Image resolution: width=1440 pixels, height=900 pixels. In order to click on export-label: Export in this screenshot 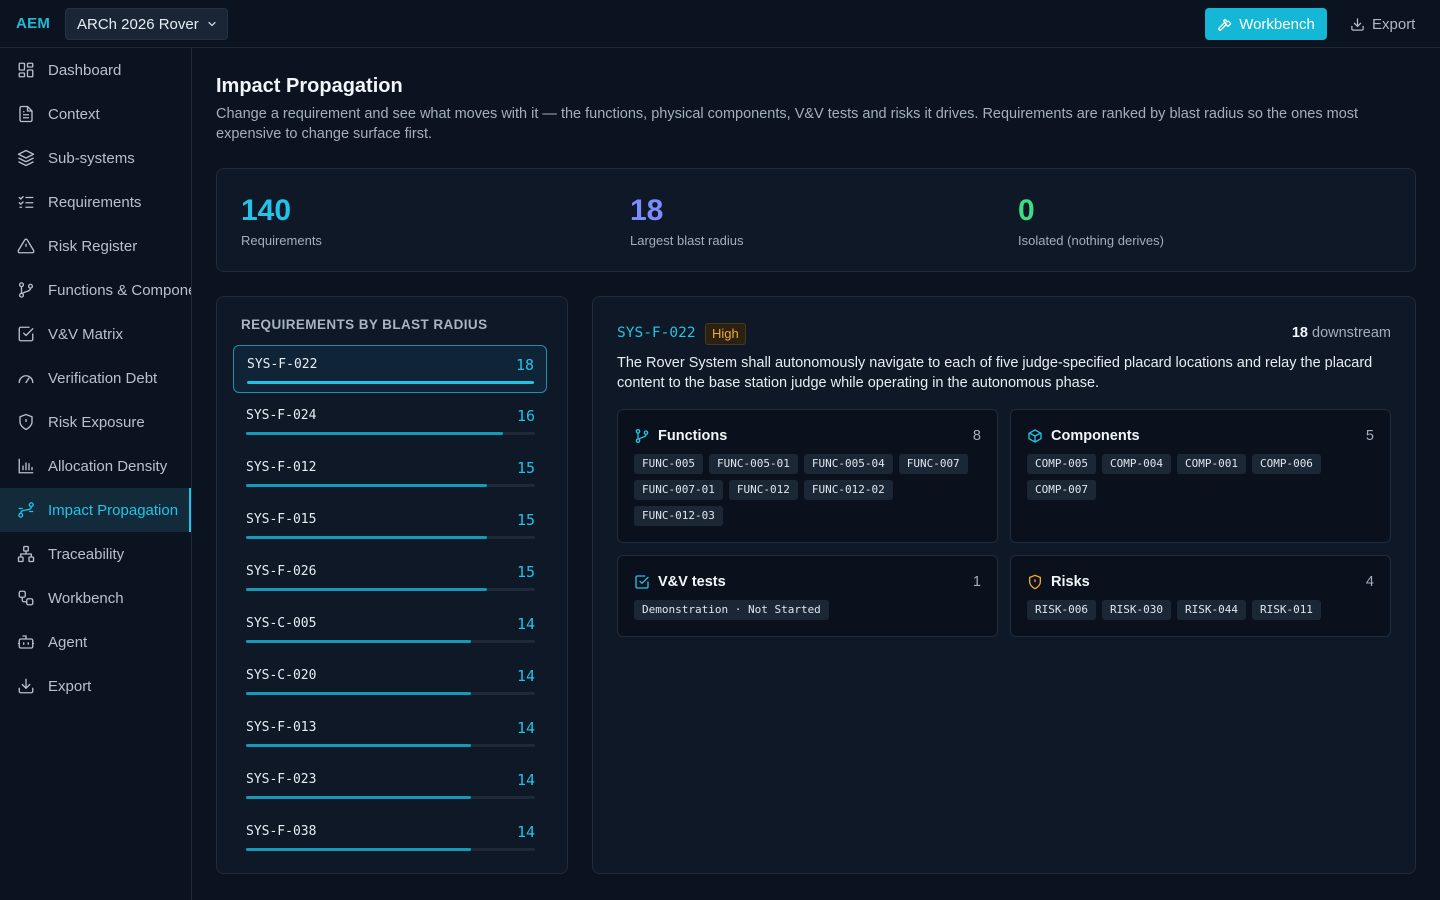, I will do `click(1394, 24)`.